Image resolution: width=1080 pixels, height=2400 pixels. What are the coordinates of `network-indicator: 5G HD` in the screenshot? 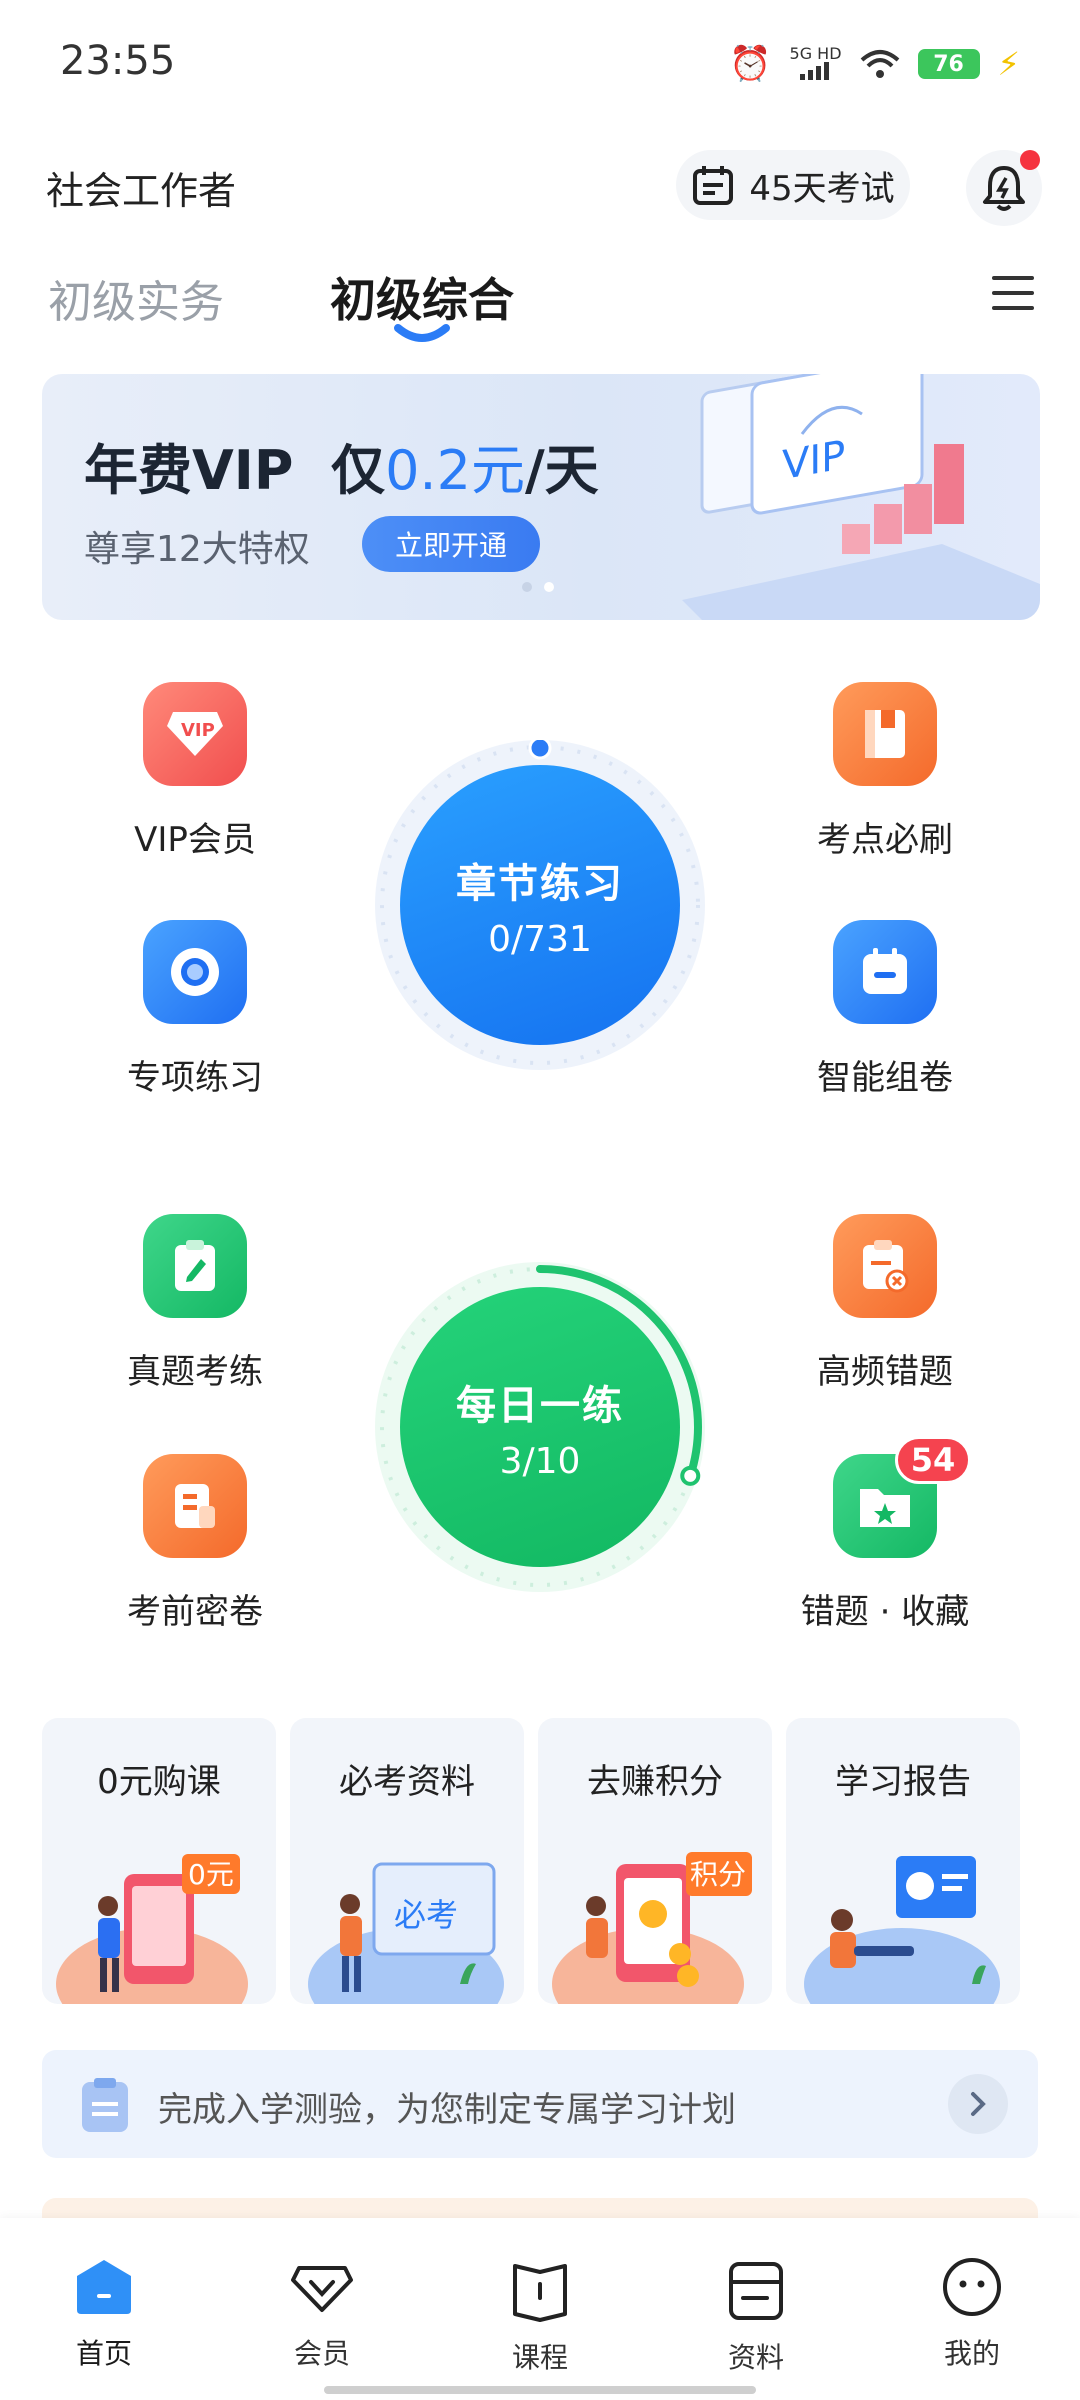 It's located at (815, 63).